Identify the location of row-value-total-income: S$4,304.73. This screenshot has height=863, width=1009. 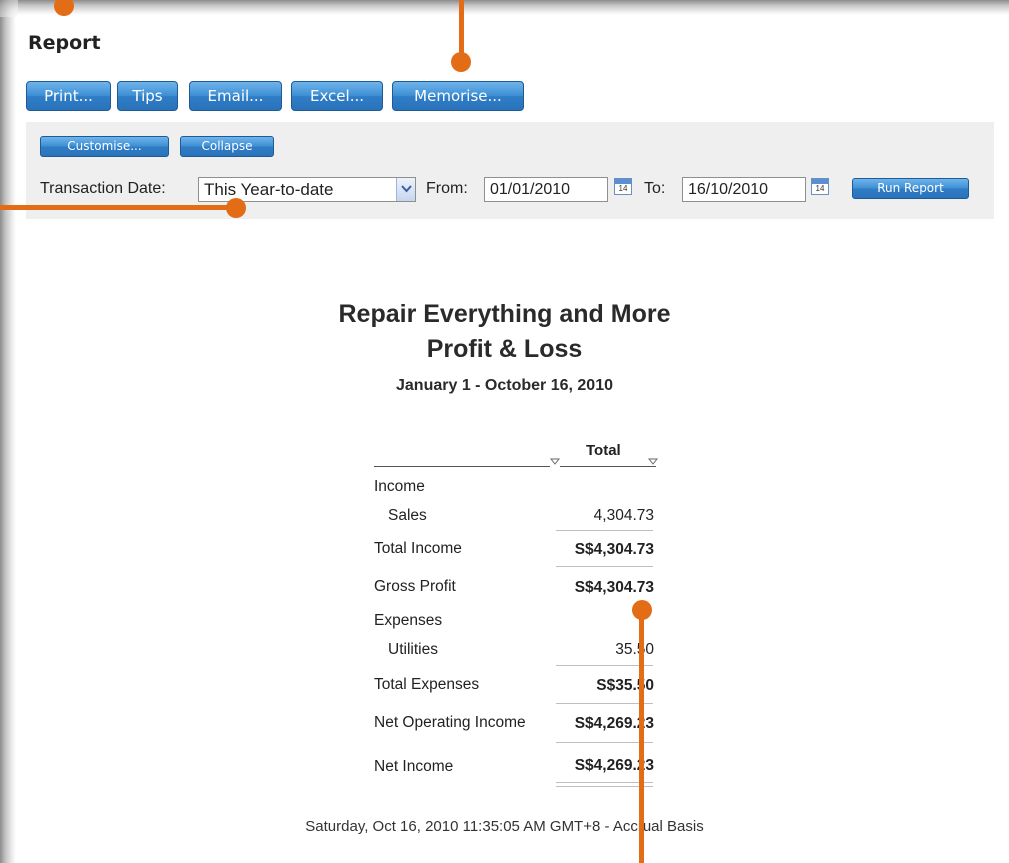
(614, 550).